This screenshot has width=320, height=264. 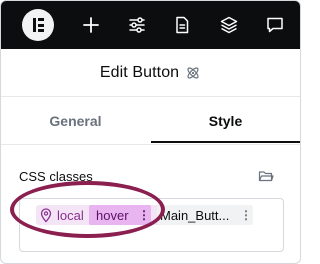 What do you see at coordinates (70, 215) in the screenshot?
I see `chip-local-label: local` at bounding box center [70, 215].